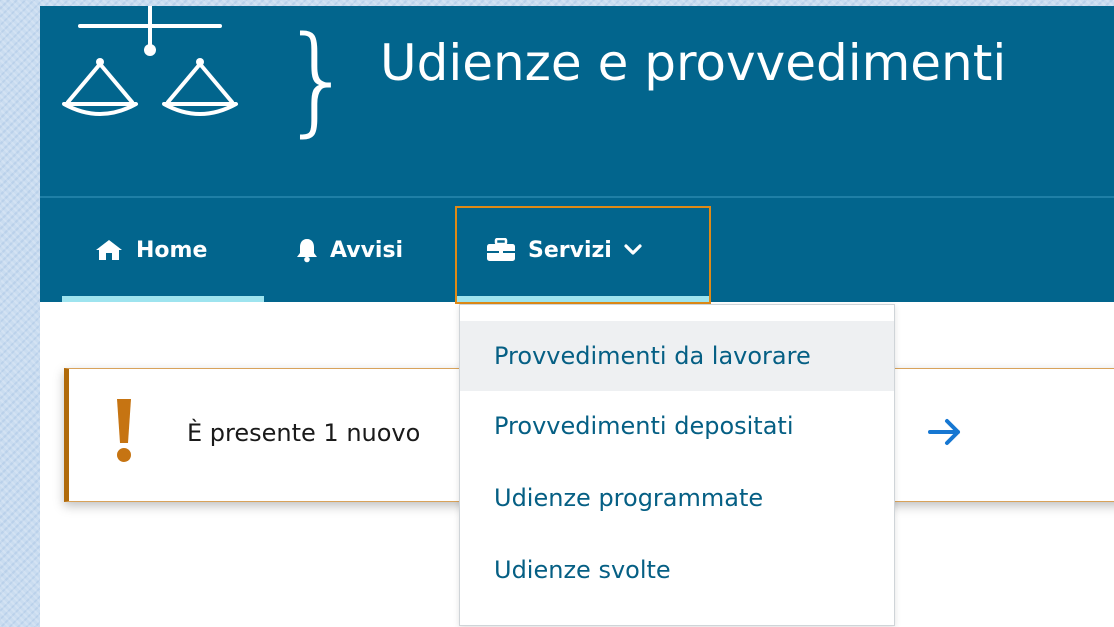  What do you see at coordinates (677, 426) in the screenshot?
I see `menu-item-provvedimenti-depositati: Provvedimenti depositati` at bounding box center [677, 426].